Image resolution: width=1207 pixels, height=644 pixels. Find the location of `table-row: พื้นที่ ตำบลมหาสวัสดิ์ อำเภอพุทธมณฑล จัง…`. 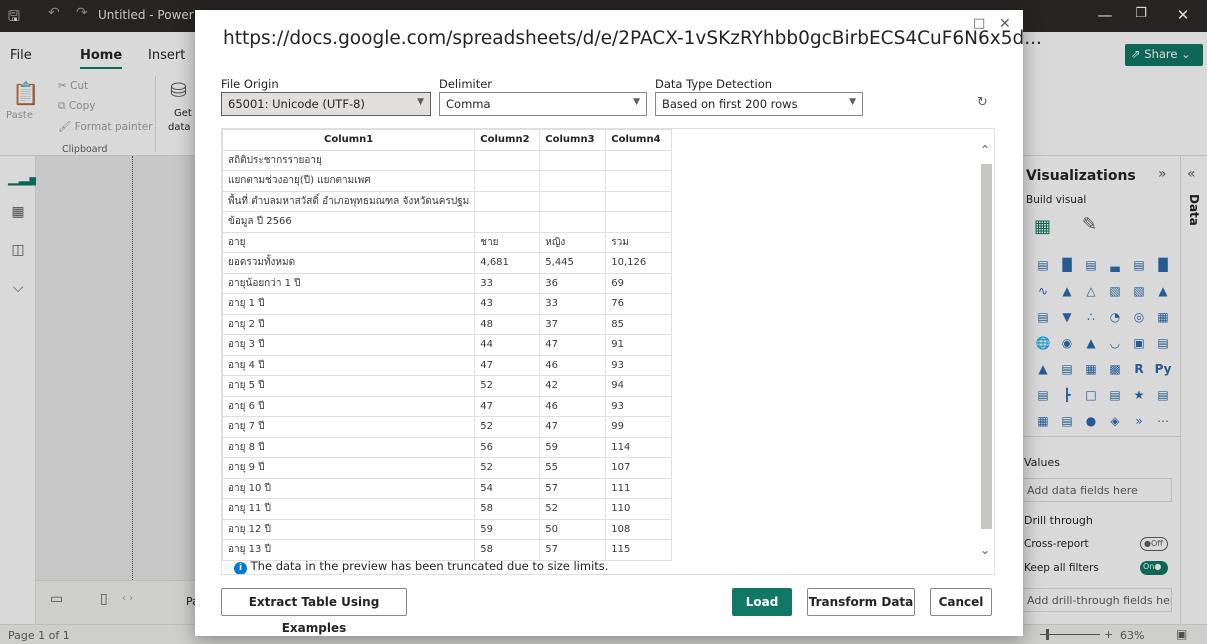

table-row: พื้นที่ ตำบลมหาสวัสดิ์ อำเภอพุทธมณฑล จัง… is located at coordinates (447, 201).